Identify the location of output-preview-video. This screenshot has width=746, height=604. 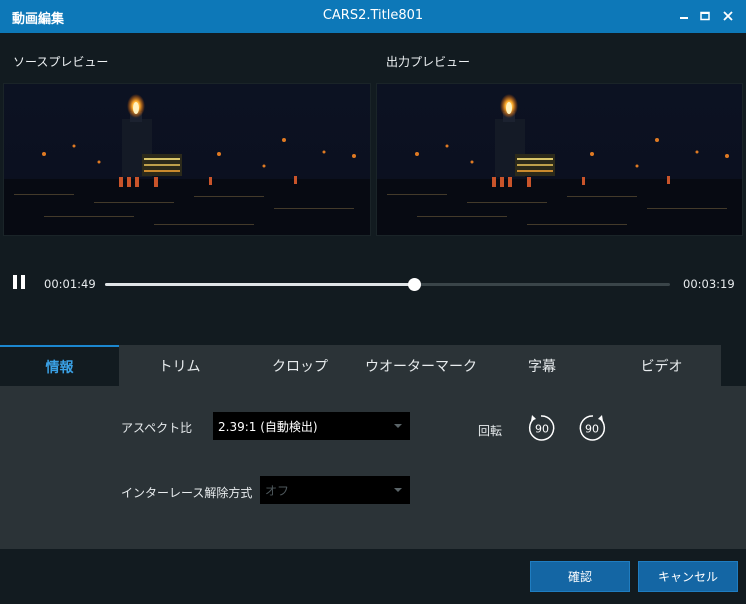
(559, 159).